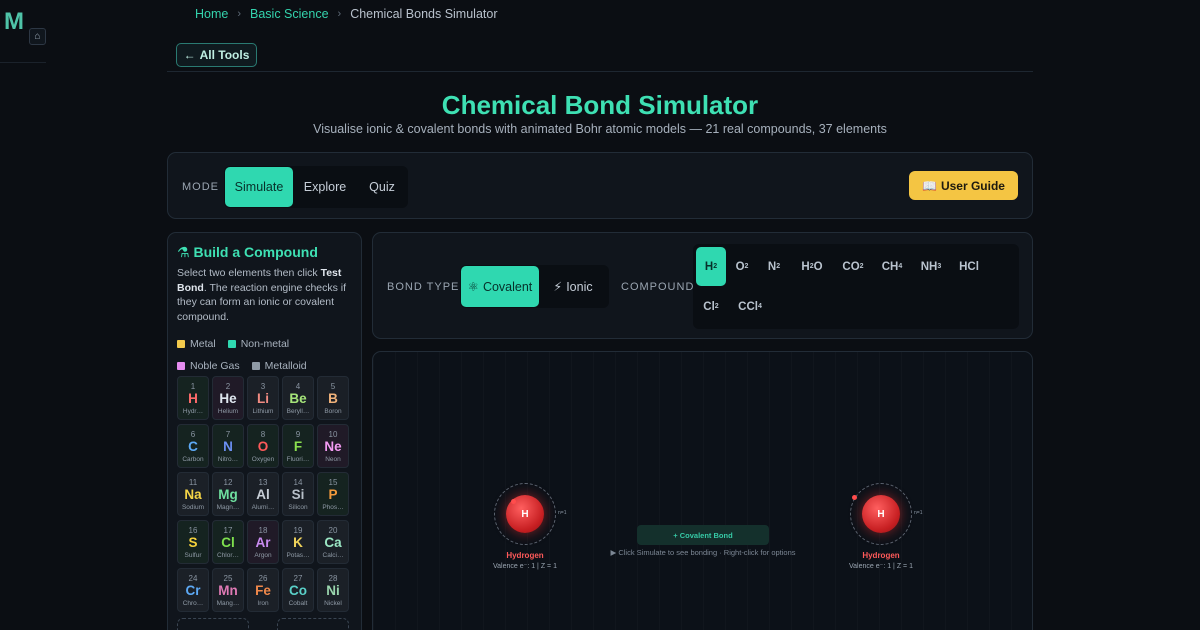 The height and width of the screenshot is (630, 1200). Describe the element at coordinates (263, 555) in the screenshot. I see `element-name: Argon` at that location.